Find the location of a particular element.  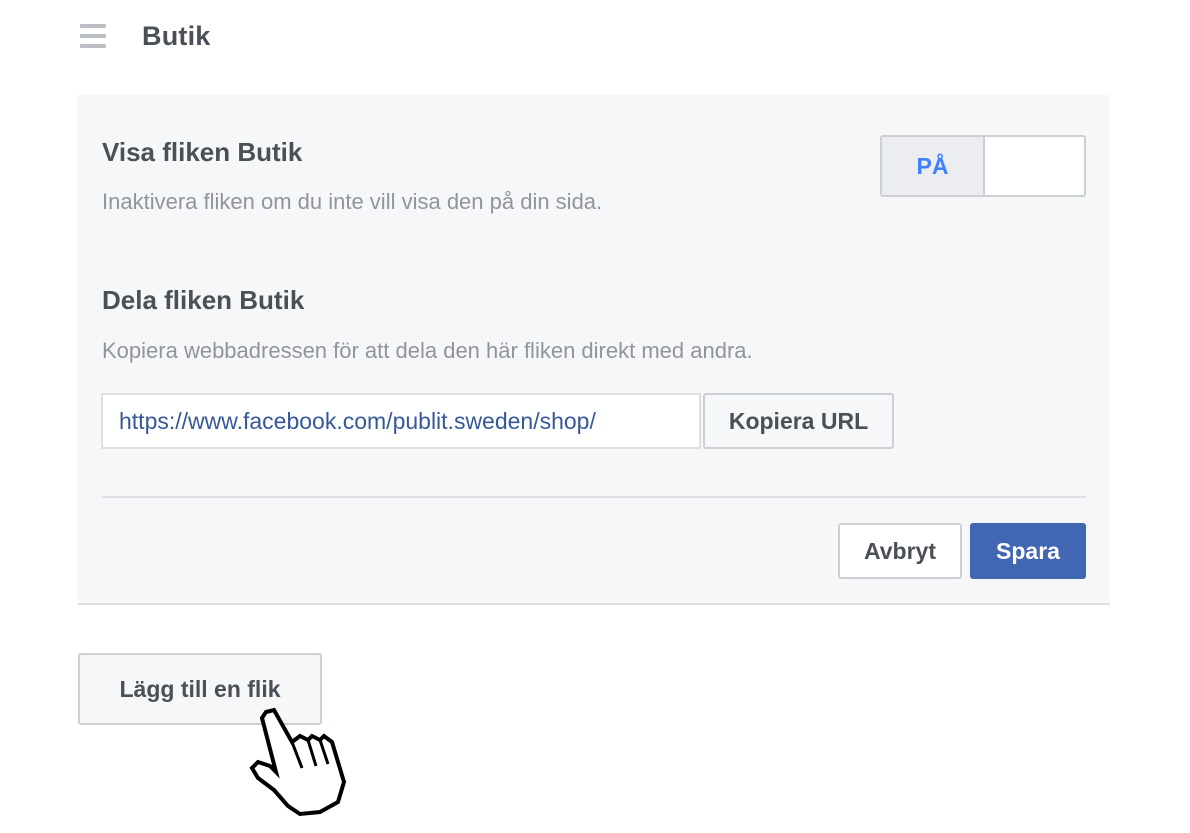

page-header: Butik is located at coordinates (145, 36).